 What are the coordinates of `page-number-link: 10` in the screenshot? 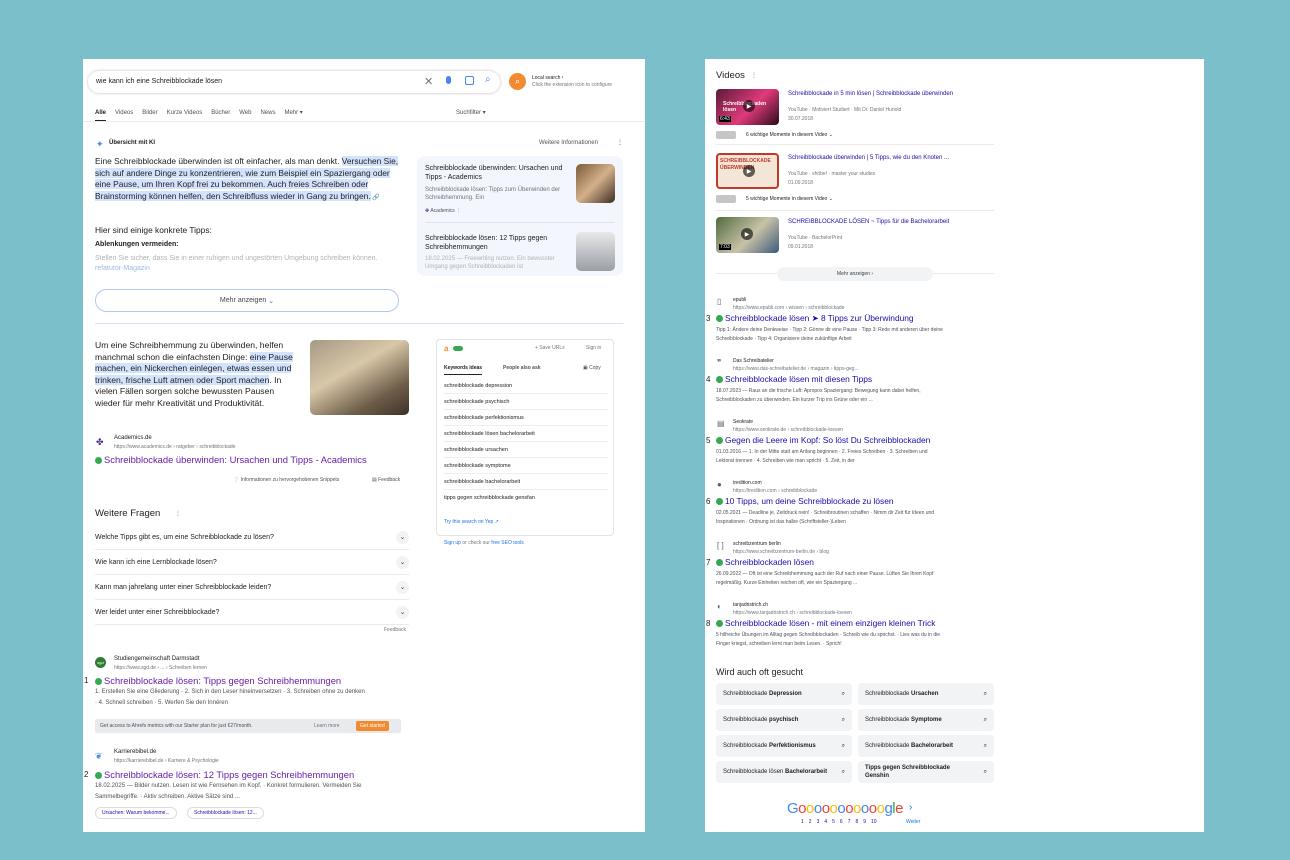 It's located at (874, 822).